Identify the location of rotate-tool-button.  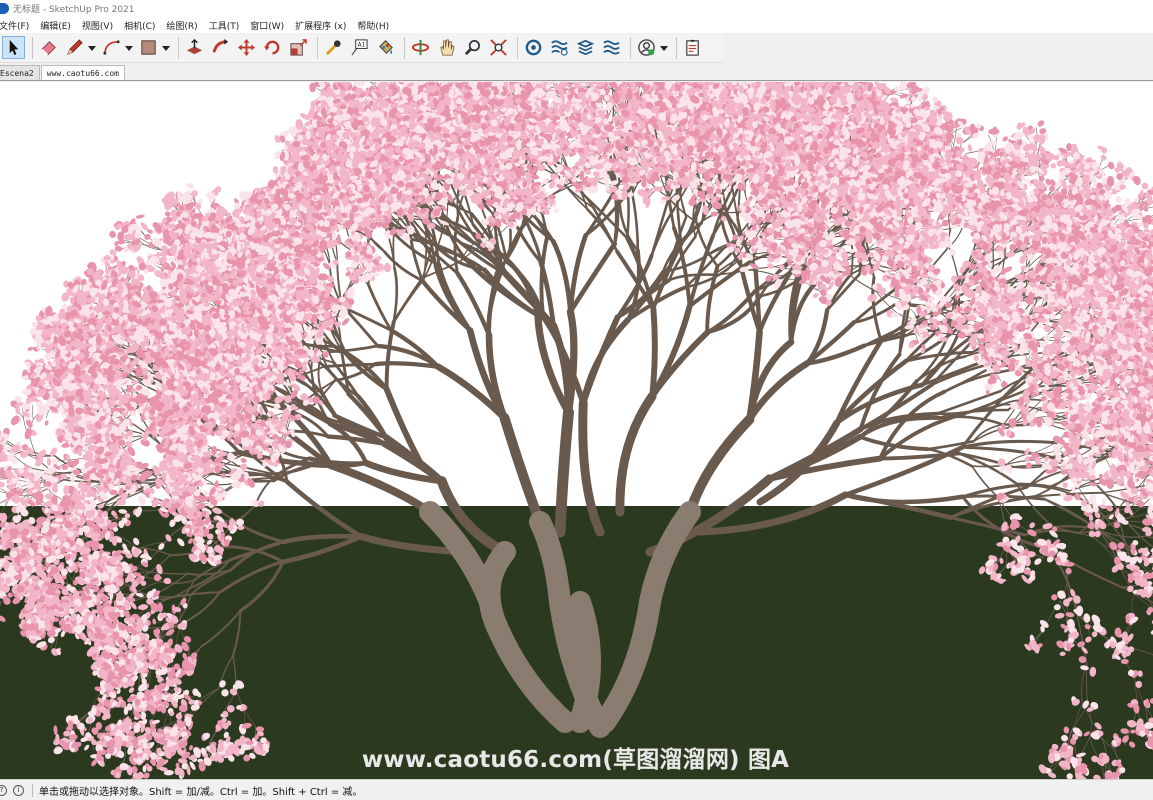
(272, 47).